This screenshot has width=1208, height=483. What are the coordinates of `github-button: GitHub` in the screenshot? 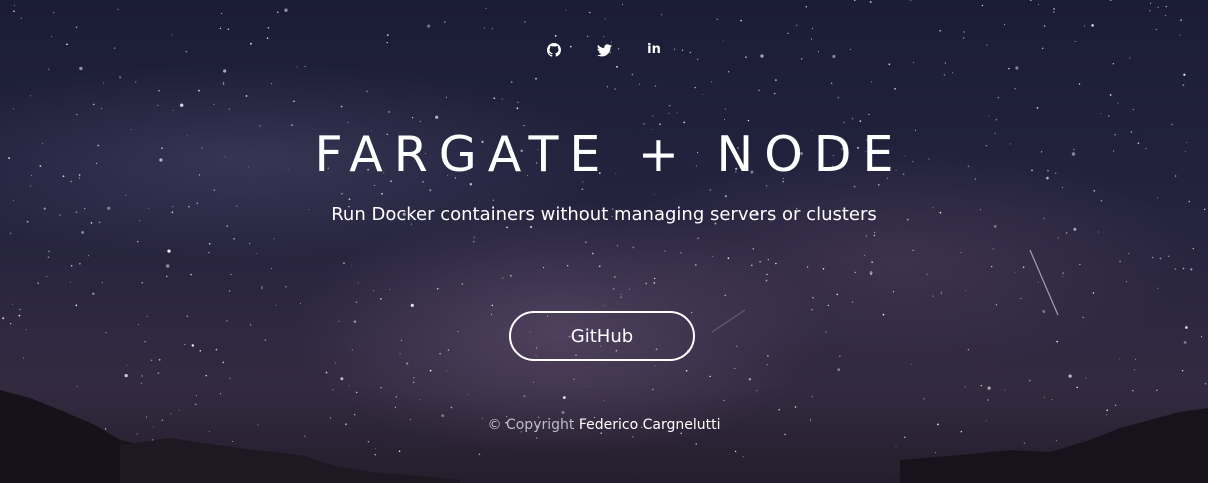 It's located at (602, 336).